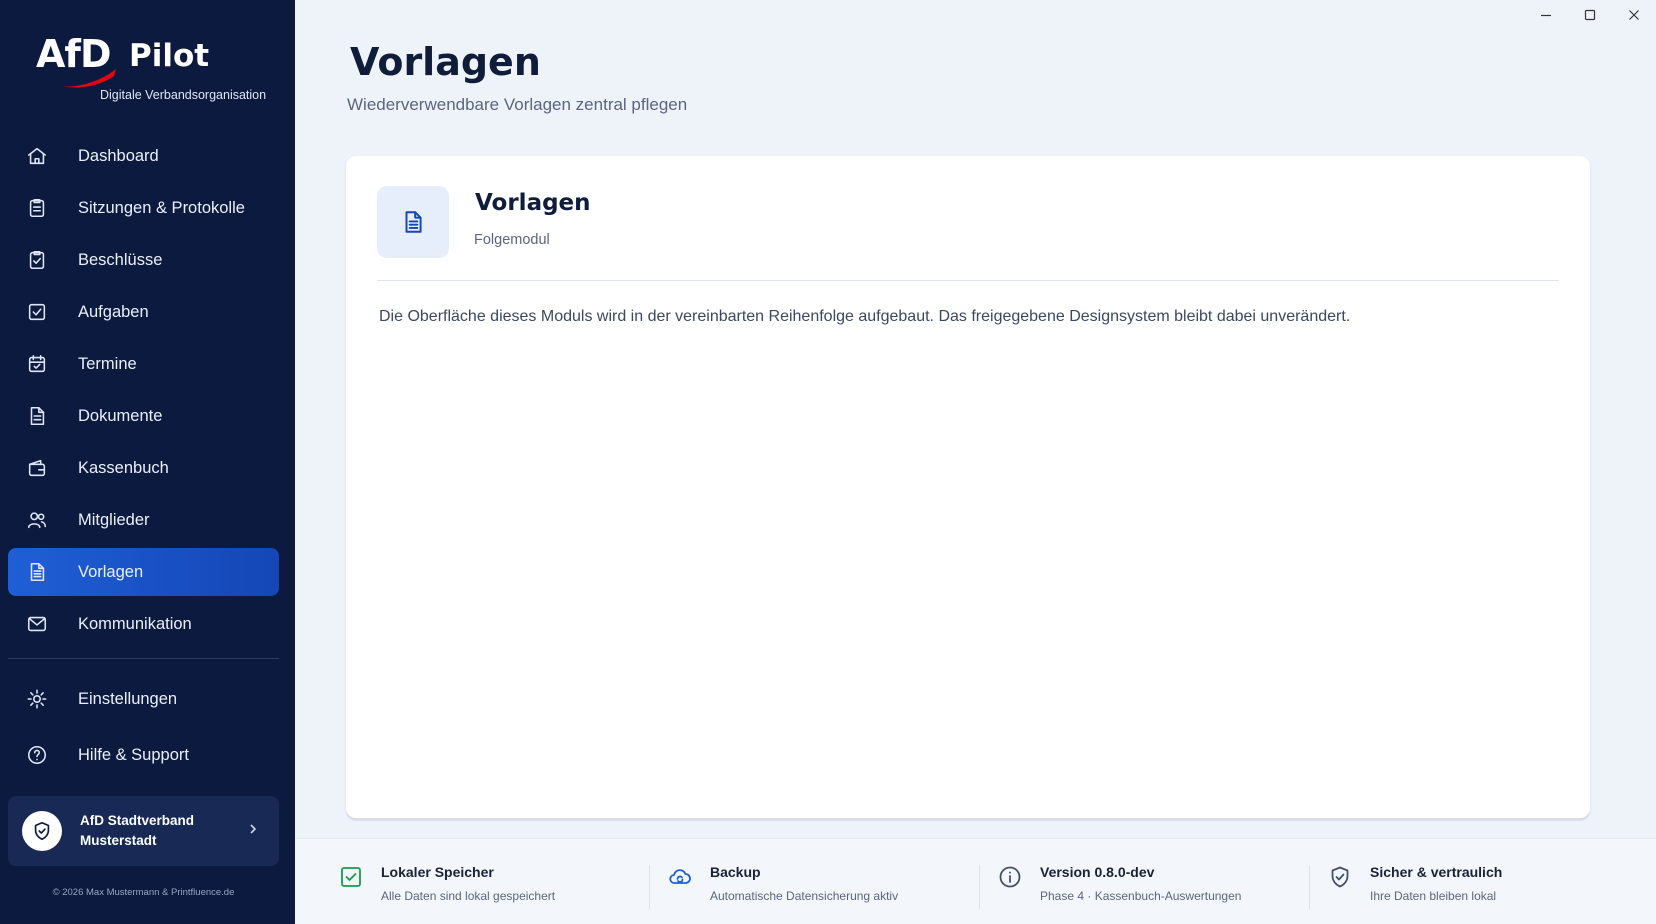 The height and width of the screenshot is (924, 1656). I want to click on secondary-nav: Einstellungen Hilfe & Support, so click(143, 730).